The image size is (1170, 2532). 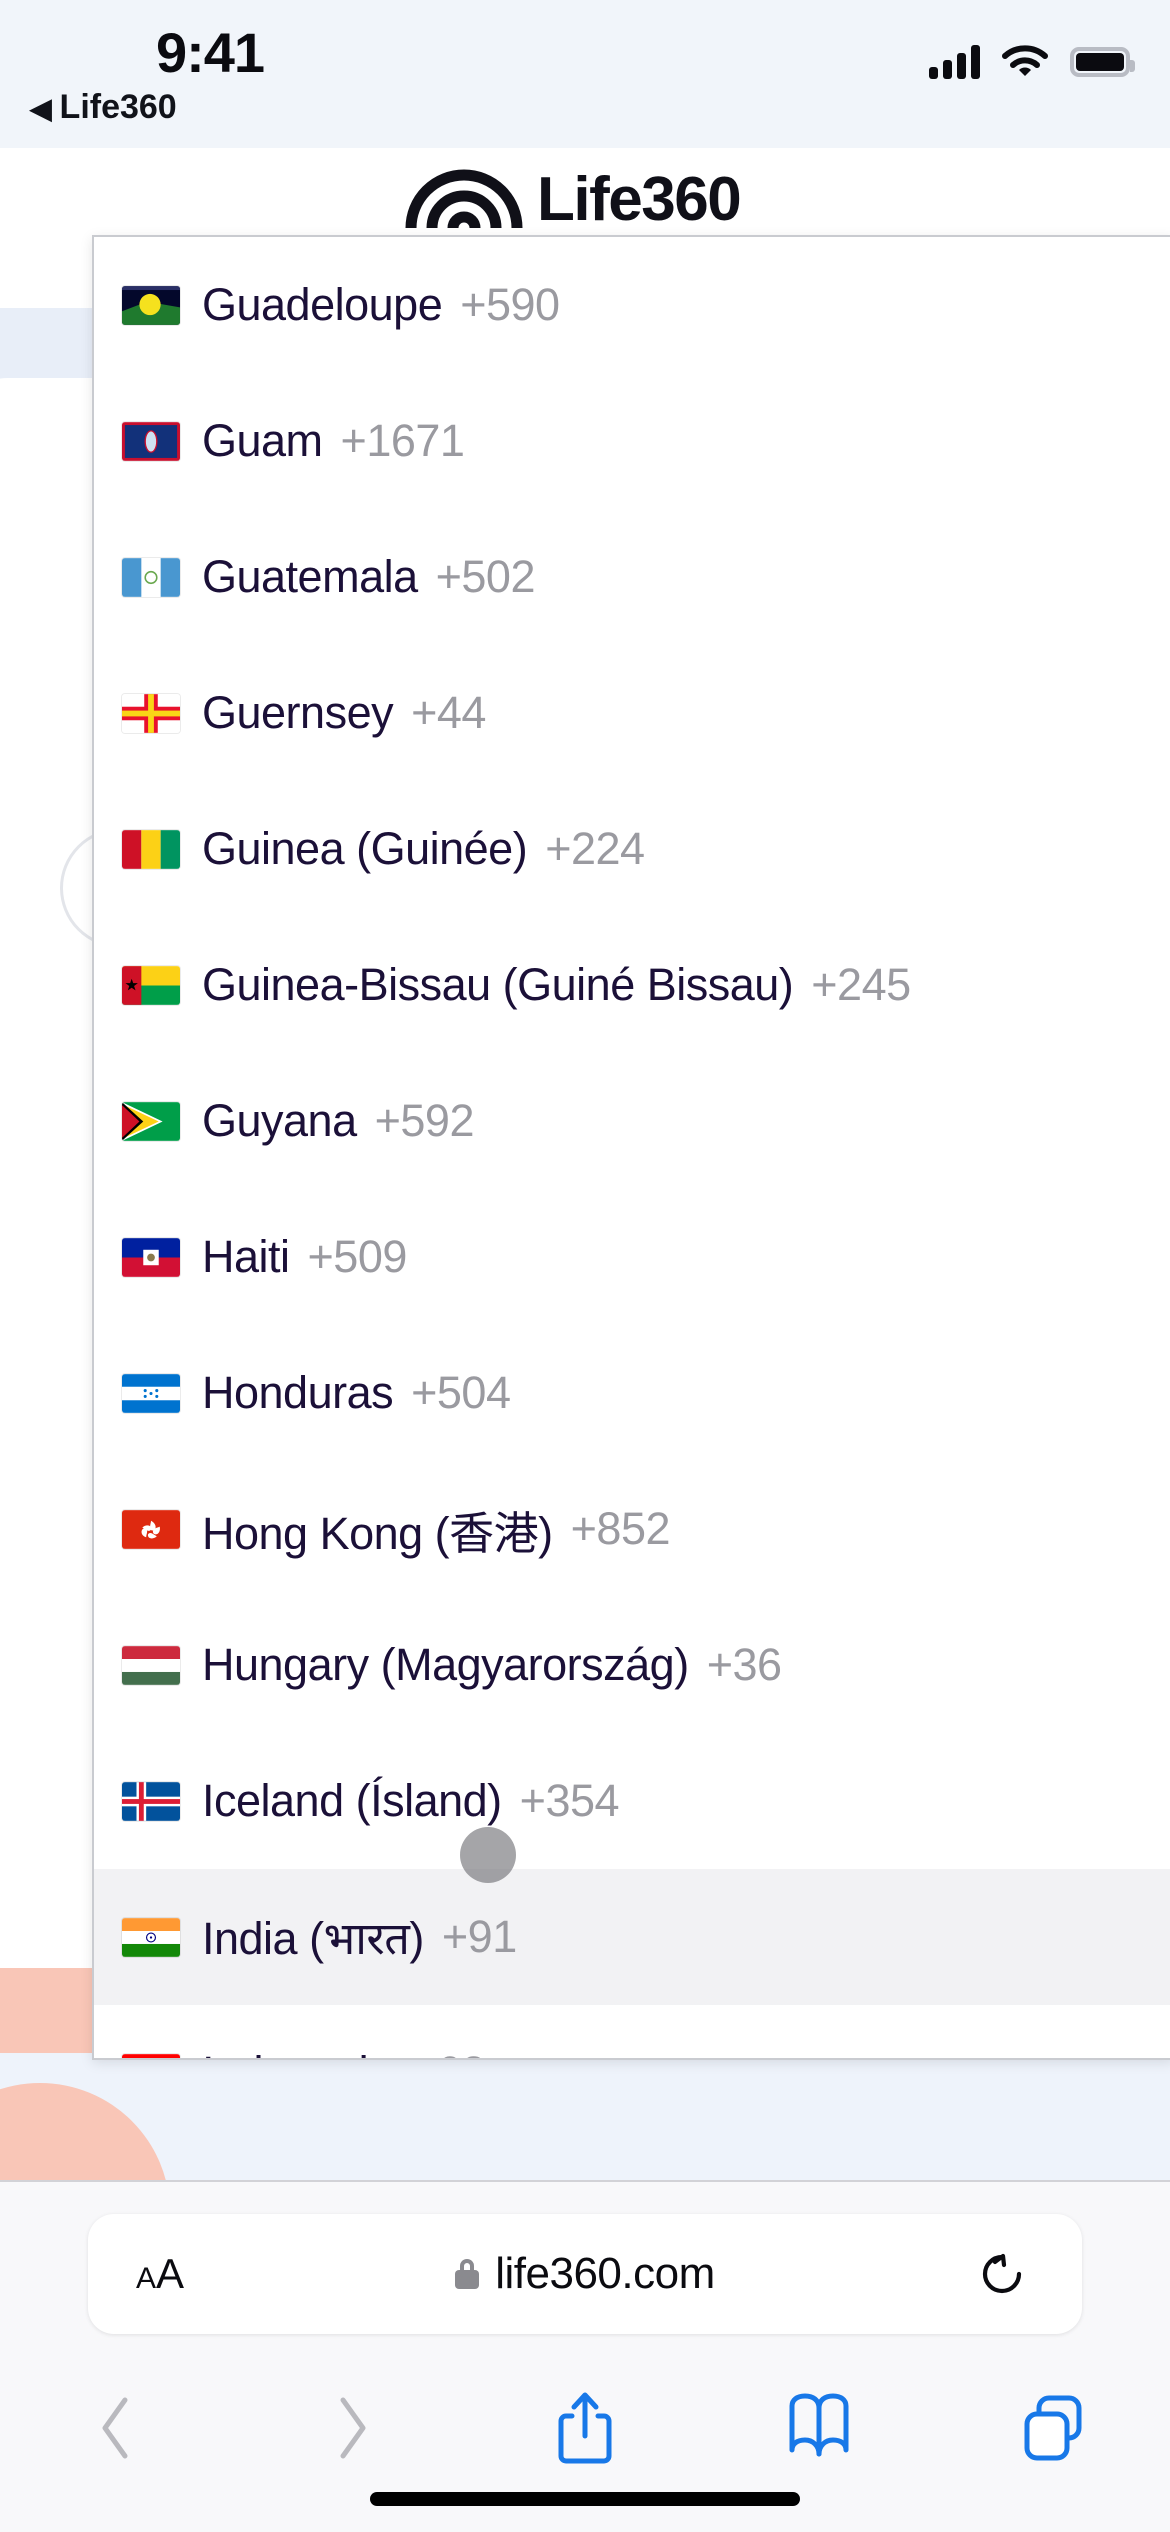 I want to click on flag-guinea-icon, so click(x=151, y=849).